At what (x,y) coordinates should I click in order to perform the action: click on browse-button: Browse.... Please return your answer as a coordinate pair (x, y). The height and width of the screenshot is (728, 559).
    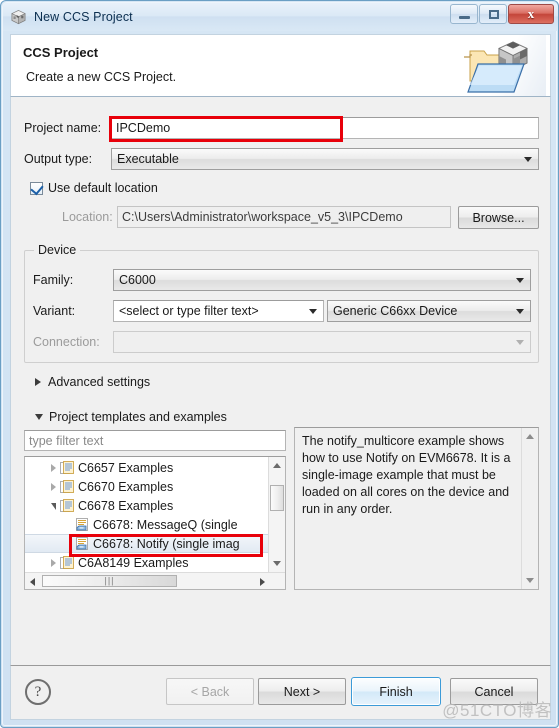
    Looking at the image, I should click on (498, 217).